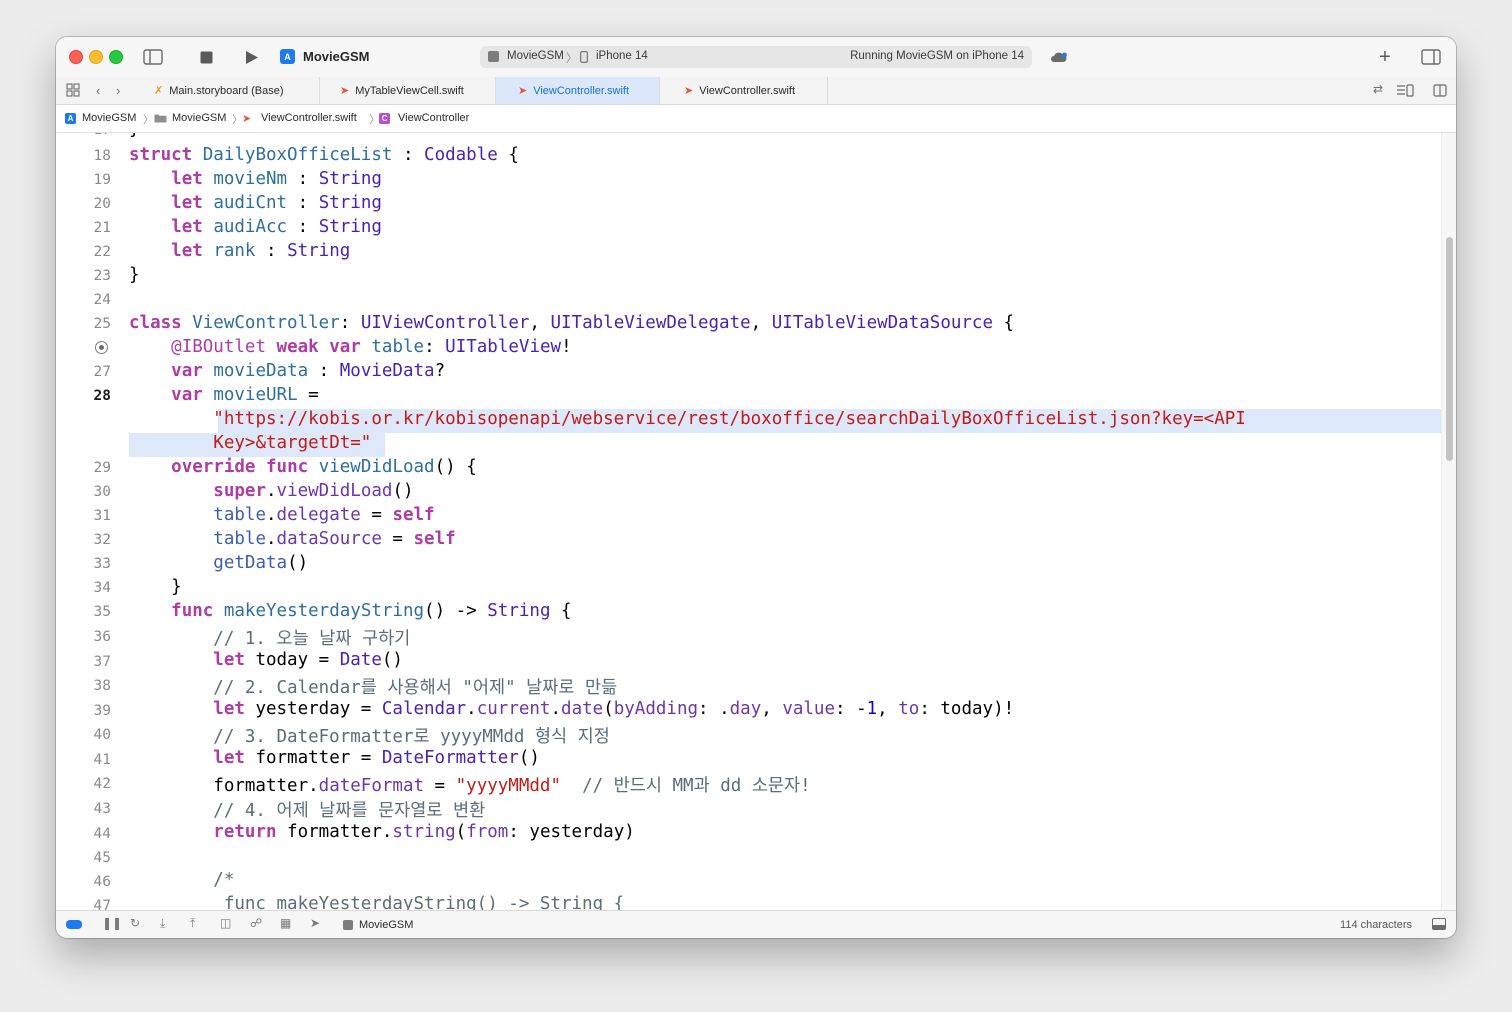 This screenshot has width=1512, height=1012. Describe the element at coordinates (308, 371) in the screenshot. I see `code-line: var movieData : MovieData?` at that location.